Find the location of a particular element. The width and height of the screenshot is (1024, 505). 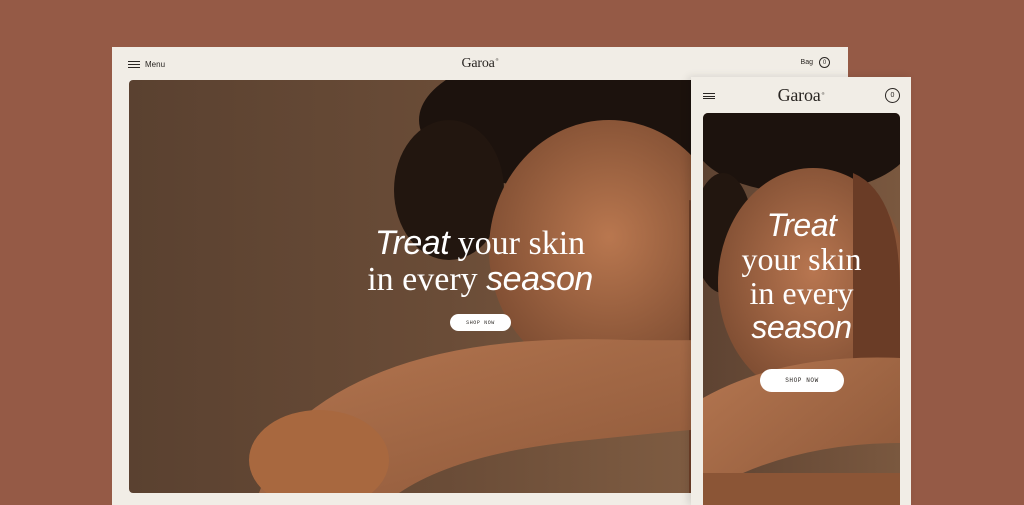

desktop-header: Menu Garoa® Bag 0 is located at coordinates (480, 63).